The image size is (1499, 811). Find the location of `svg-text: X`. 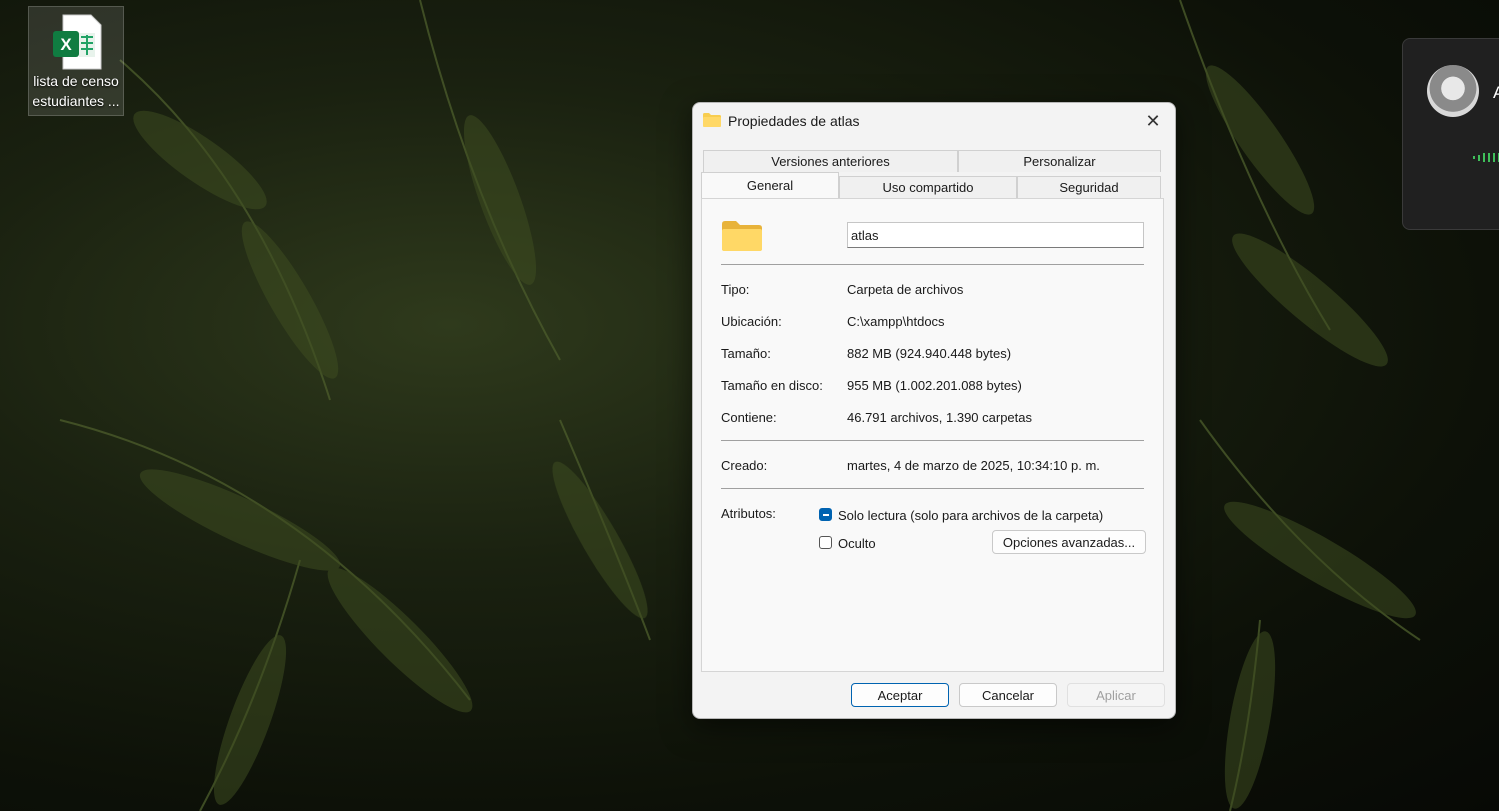

svg-text: X is located at coordinates (66, 44).